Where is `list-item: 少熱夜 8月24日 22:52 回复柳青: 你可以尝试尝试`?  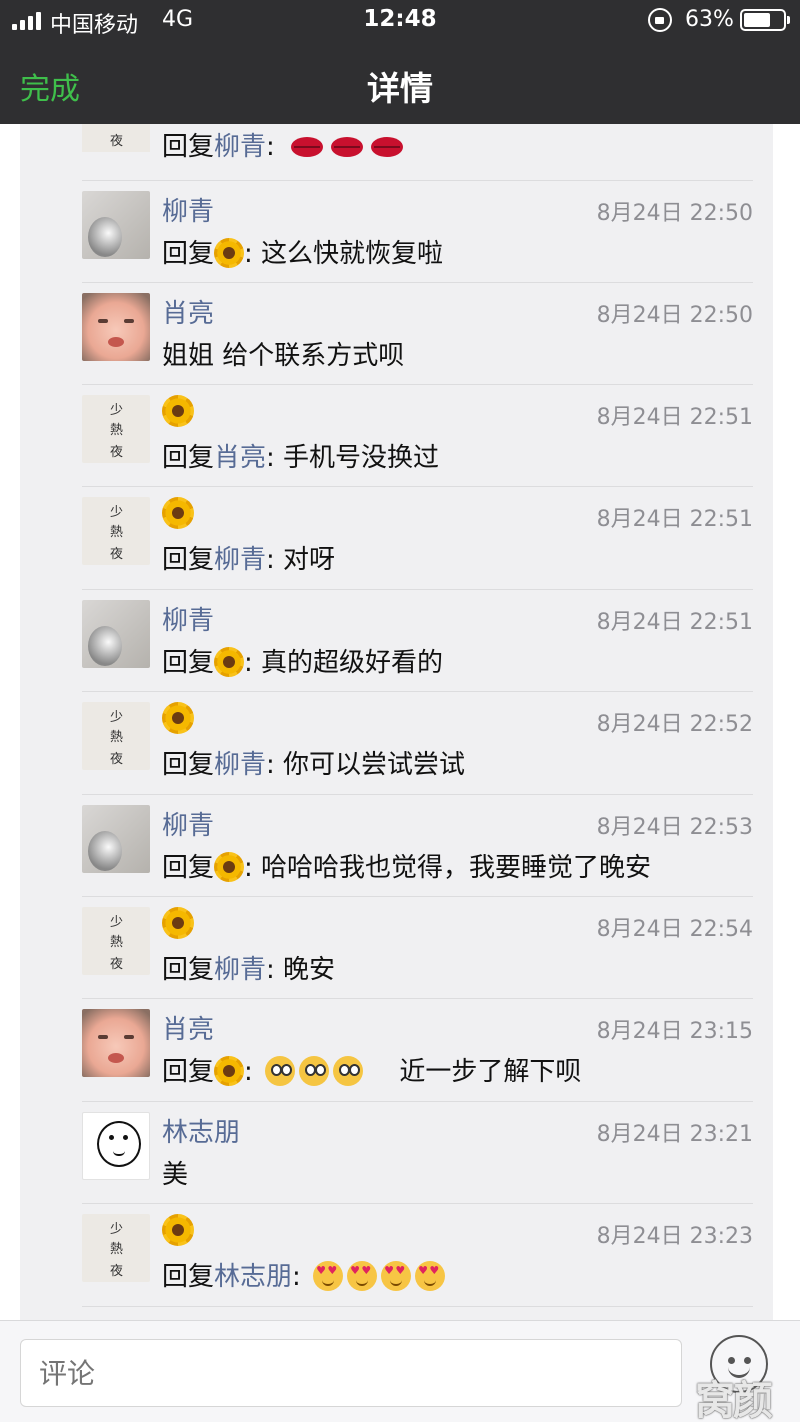 list-item: 少熱夜 8月24日 22:52 回复柳青: 你可以尝试尝试 is located at coordinates (417, 742).